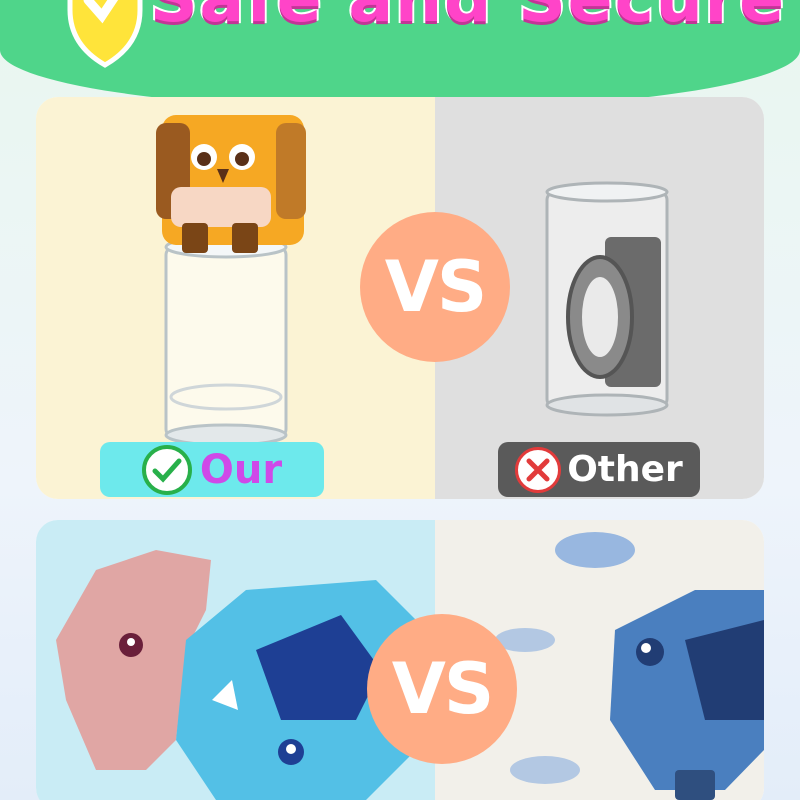 The image size is (800, 800). What do you see at coordinates (538, 469) in the screenshot?
I see `x-icon` at bounding box center [538, 469].